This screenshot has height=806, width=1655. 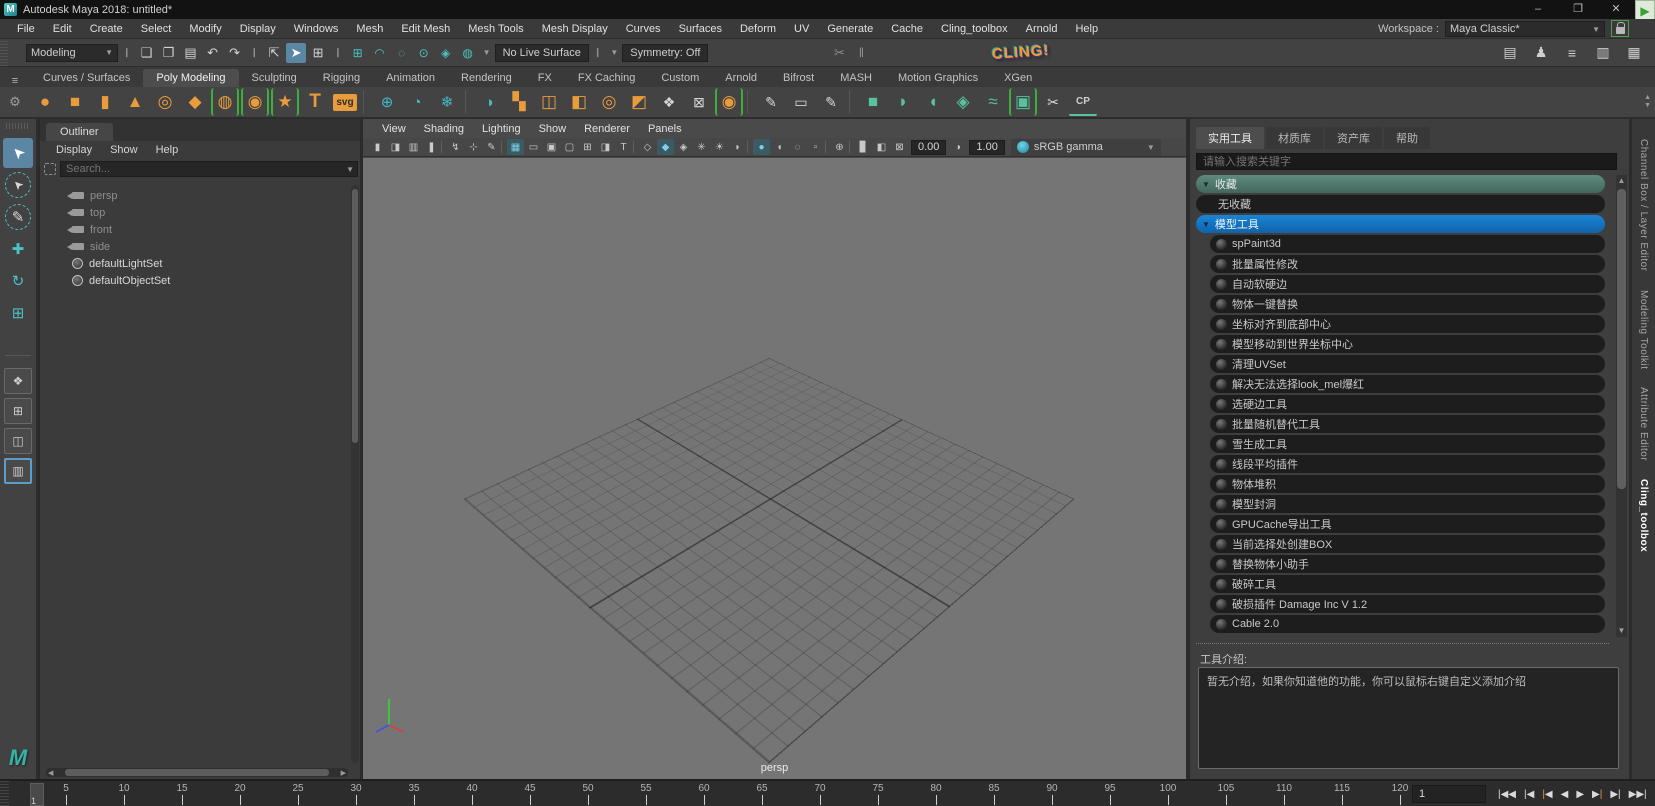 I want to click on scale-tool: ⊞, so click(x=18, y=313).